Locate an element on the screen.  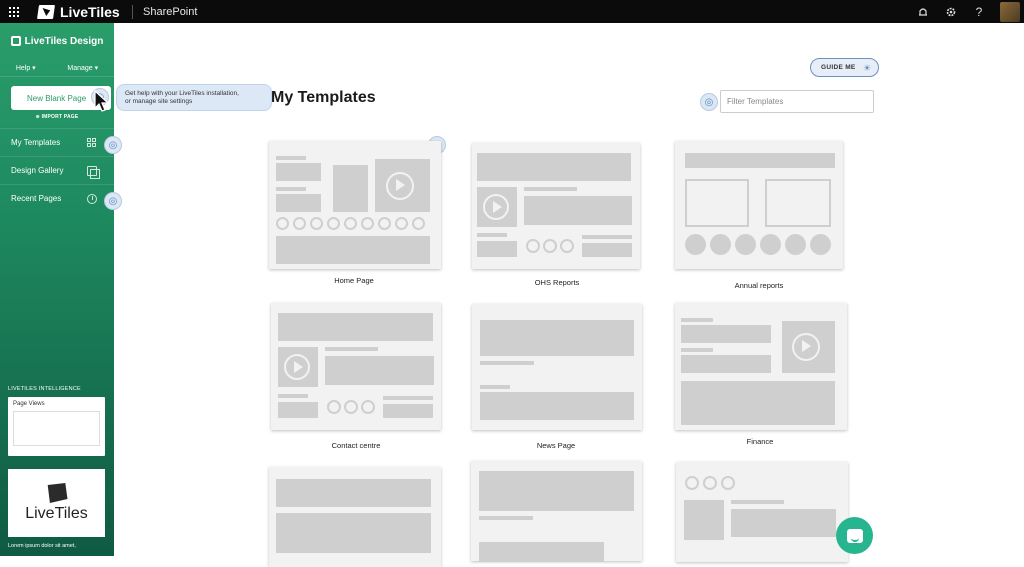
gallery-icon is located at coordinates (93, 172).